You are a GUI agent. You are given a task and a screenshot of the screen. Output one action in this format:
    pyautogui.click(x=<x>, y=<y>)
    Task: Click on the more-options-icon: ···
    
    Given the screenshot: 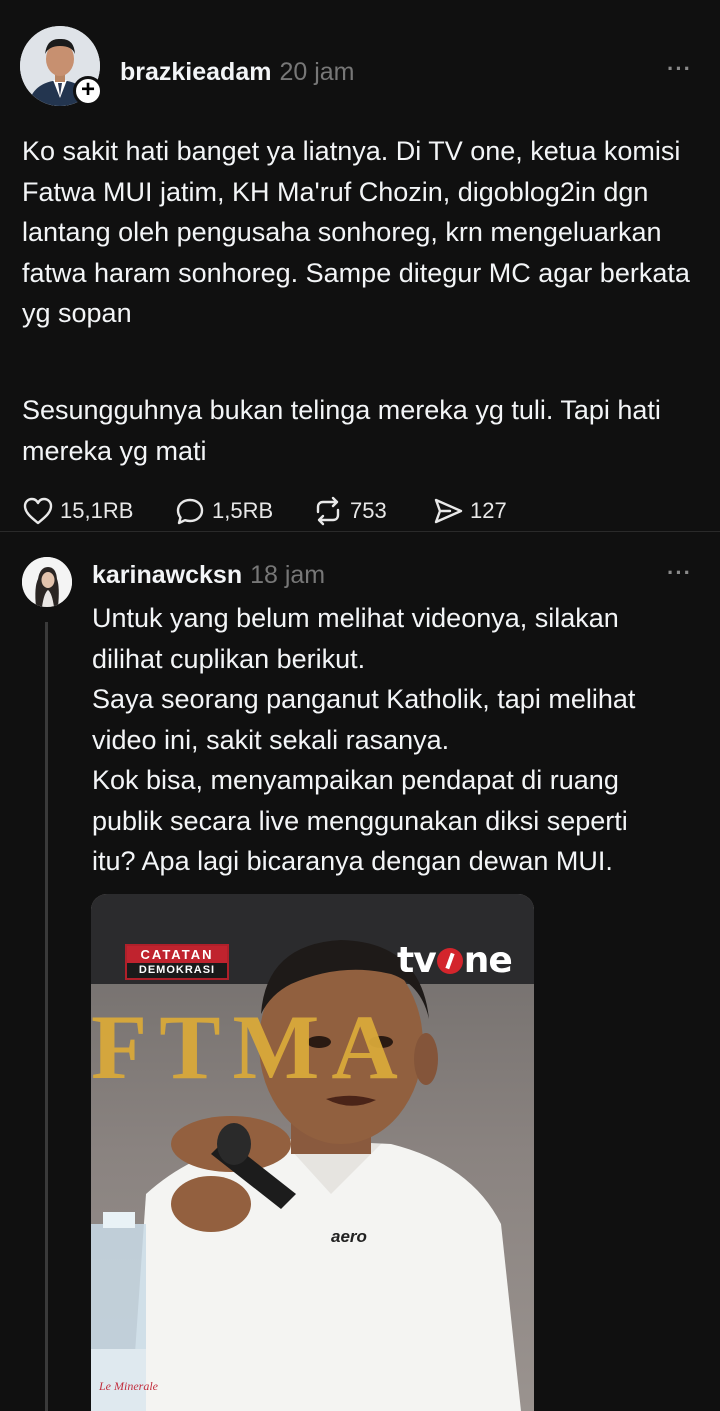 What is the action you would take?
    pyautogui.click(x=679, y=69)
    